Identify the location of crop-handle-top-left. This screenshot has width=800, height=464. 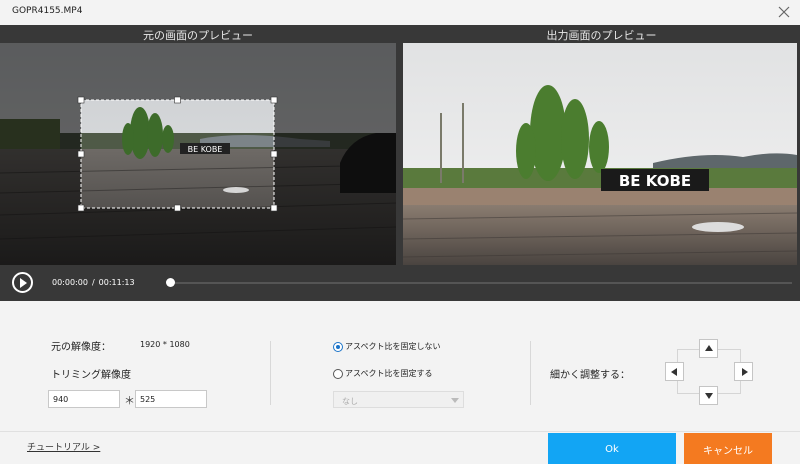
(81, 100).